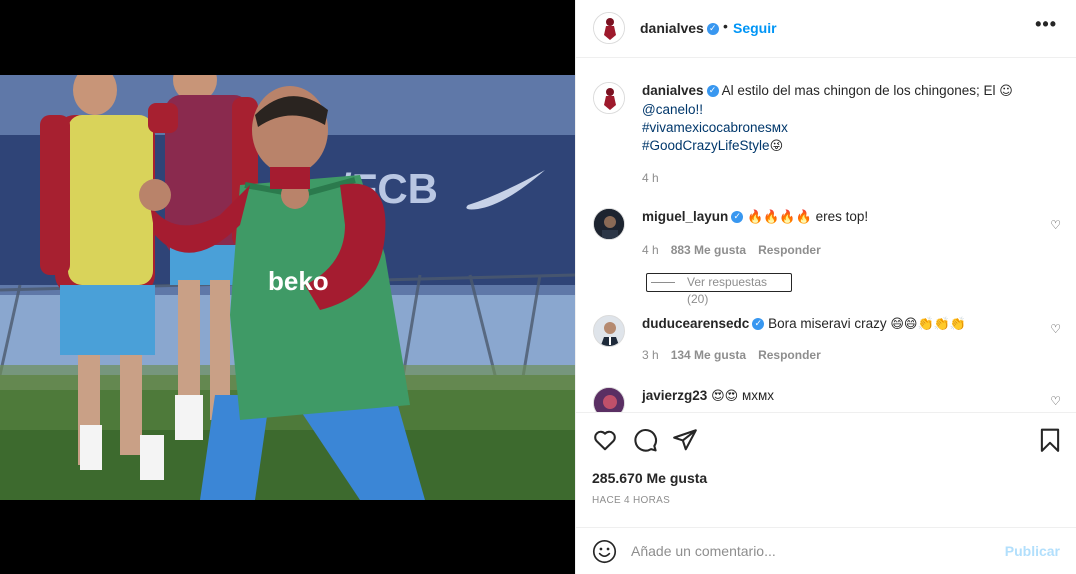 Image resolution: width=1076 pixels, height=574 pixels. I want to click on author-username-row: danialves ✓, so click(679, 28).